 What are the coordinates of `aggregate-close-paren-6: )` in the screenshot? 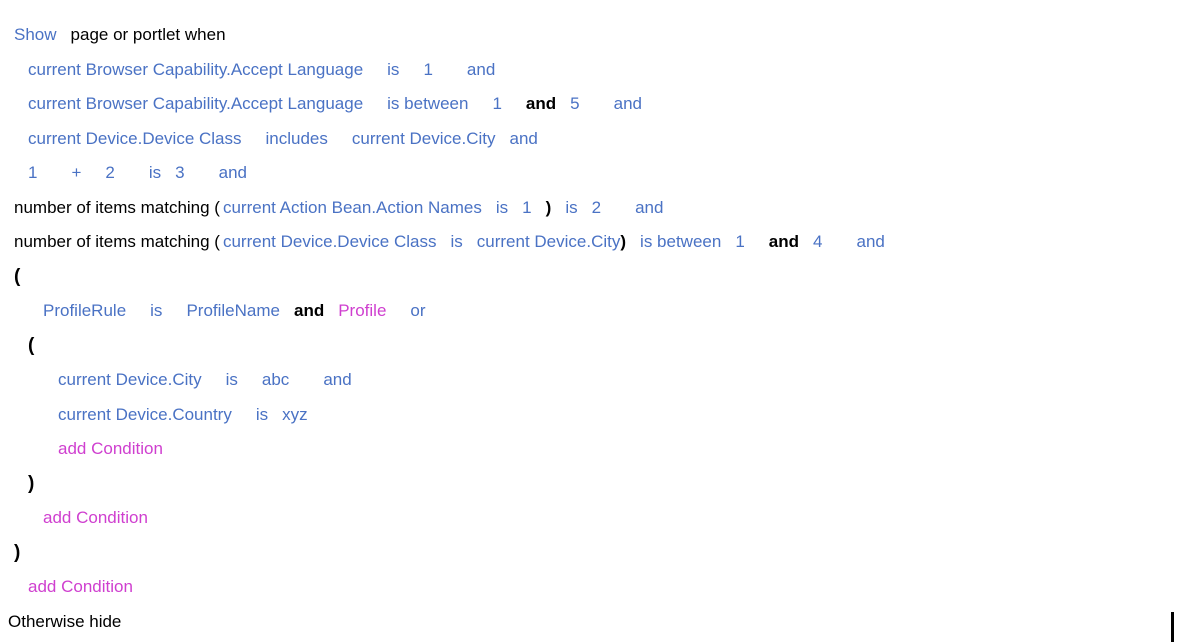 It's located at (623, 241).